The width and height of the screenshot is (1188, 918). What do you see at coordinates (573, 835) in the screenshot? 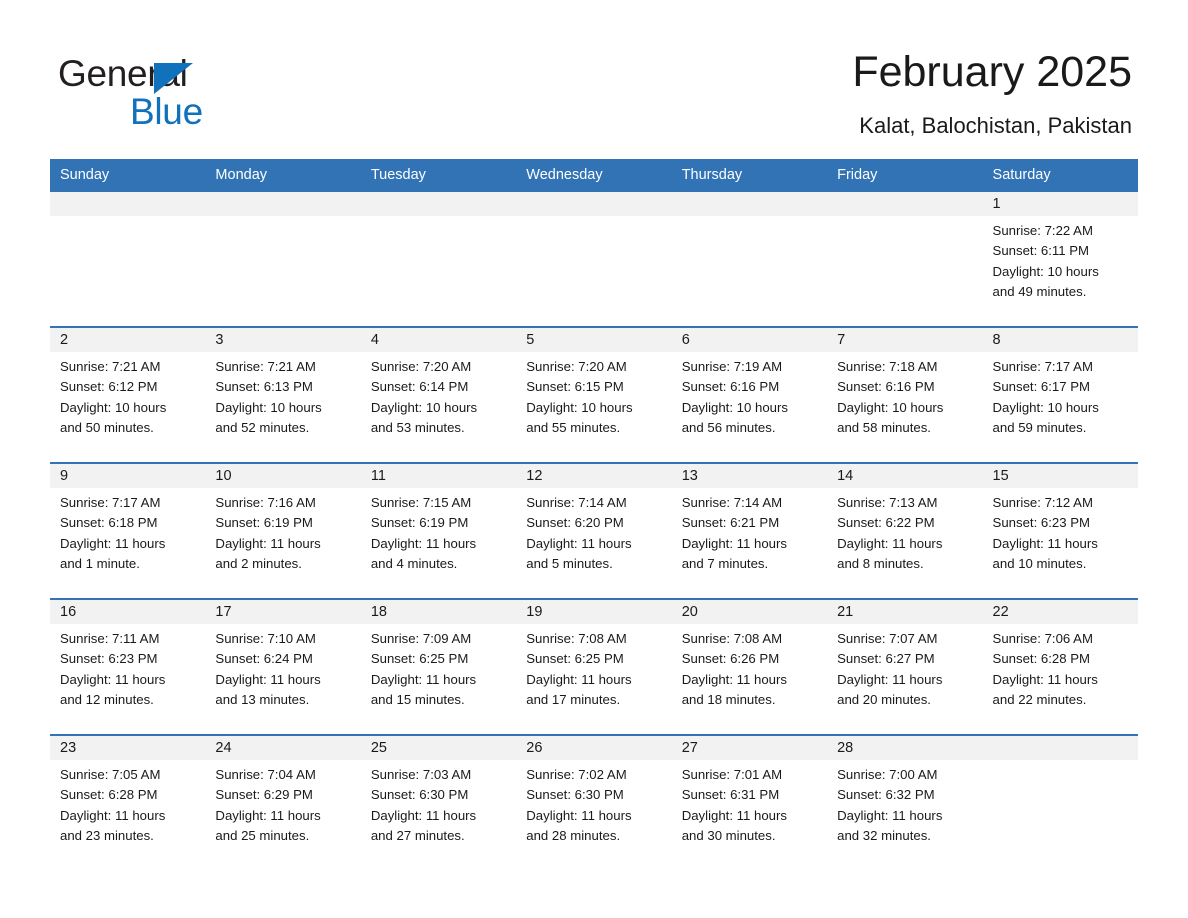
I see `day-daylight-text: and 28 minutes.` at bounding box center [573, 835].